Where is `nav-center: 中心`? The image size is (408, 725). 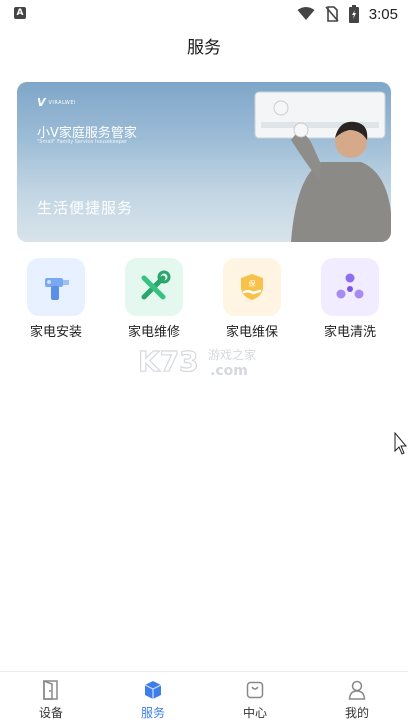
nav-center: 中心 is located at coordinates (255, 698).